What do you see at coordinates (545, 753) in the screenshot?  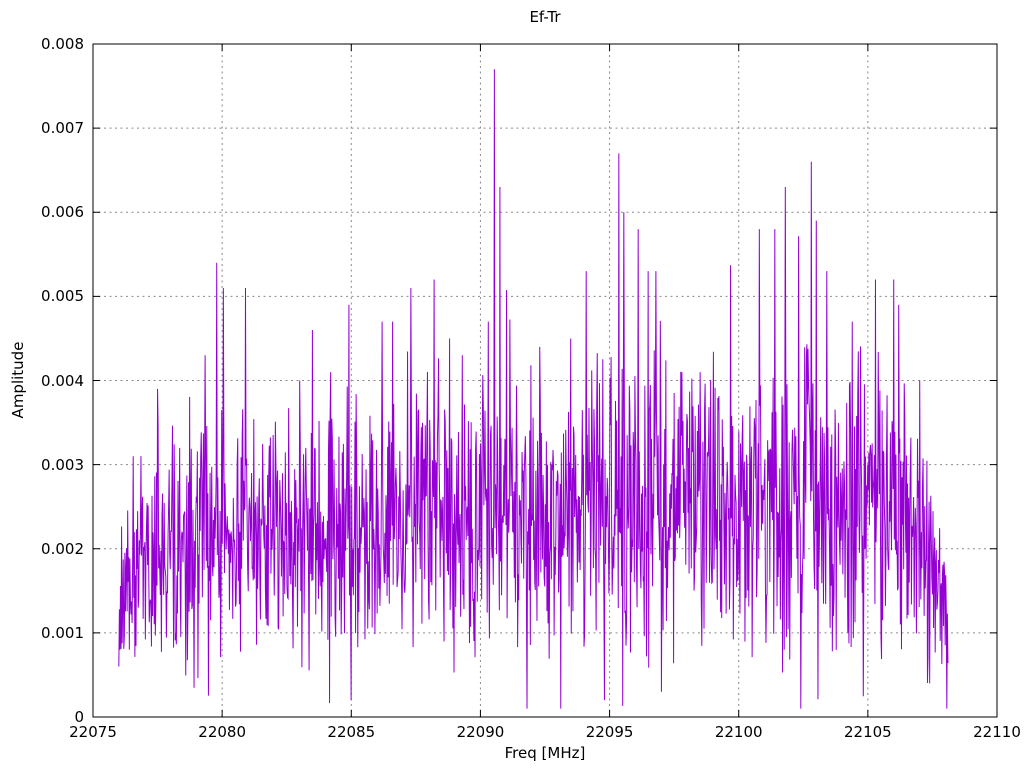 I see `x-axis-label: Freq [MHz]` at bounding box center [545, 753].